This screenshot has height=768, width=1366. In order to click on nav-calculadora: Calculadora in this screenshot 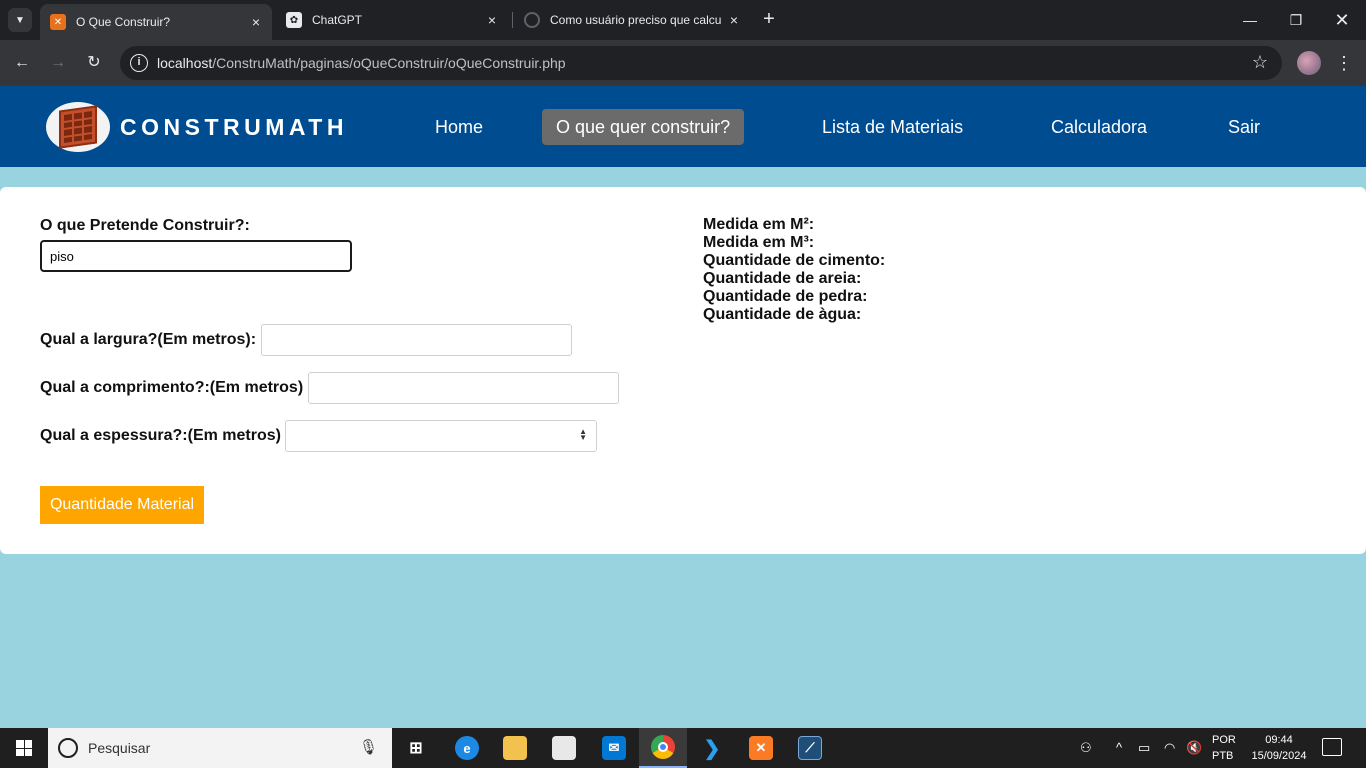, I will do `click(1099, 127)`.